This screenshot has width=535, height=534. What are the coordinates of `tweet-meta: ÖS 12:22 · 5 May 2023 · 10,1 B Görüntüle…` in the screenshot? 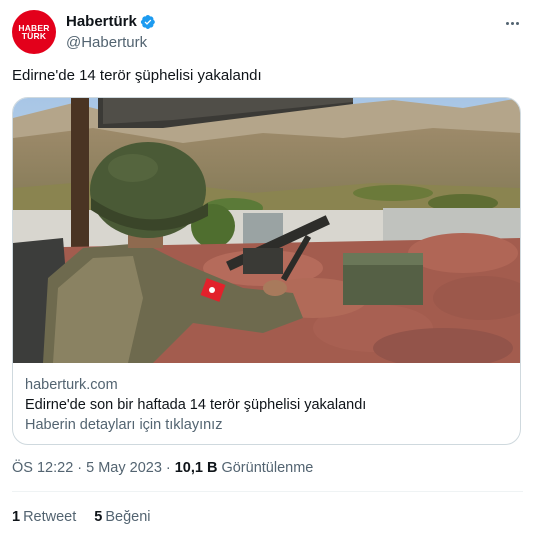 It's located at (162, 468).